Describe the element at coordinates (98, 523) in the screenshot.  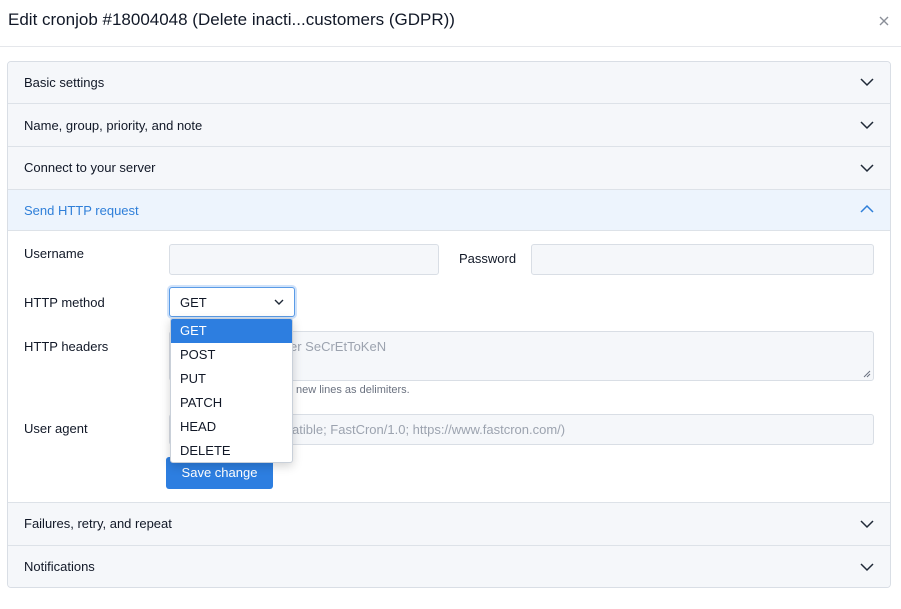
I see `section-label: Failures, retry, and repeat` at that location.